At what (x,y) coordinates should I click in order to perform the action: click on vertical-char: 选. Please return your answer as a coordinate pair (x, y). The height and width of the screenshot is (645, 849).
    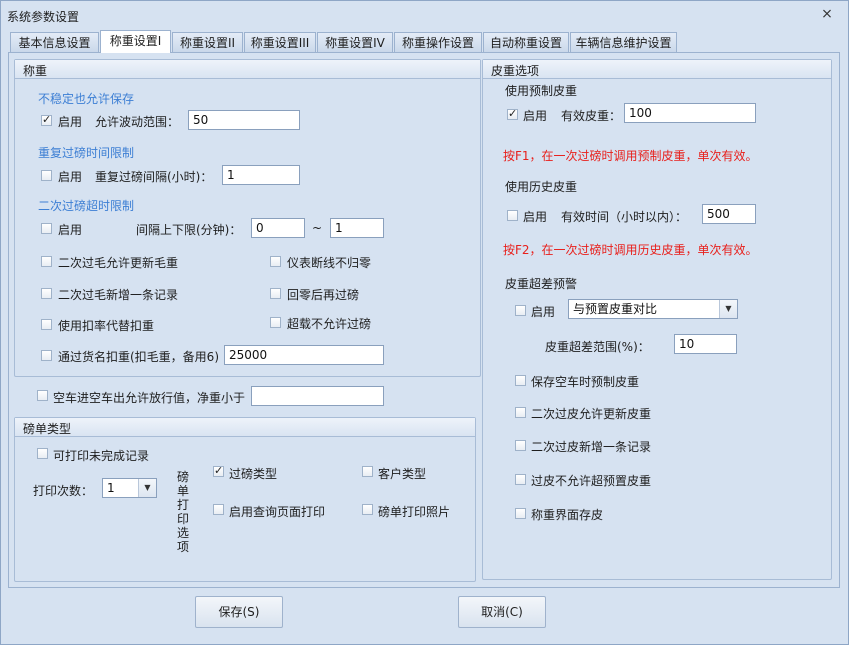
    Looking at the image, I should click on (182, 533).